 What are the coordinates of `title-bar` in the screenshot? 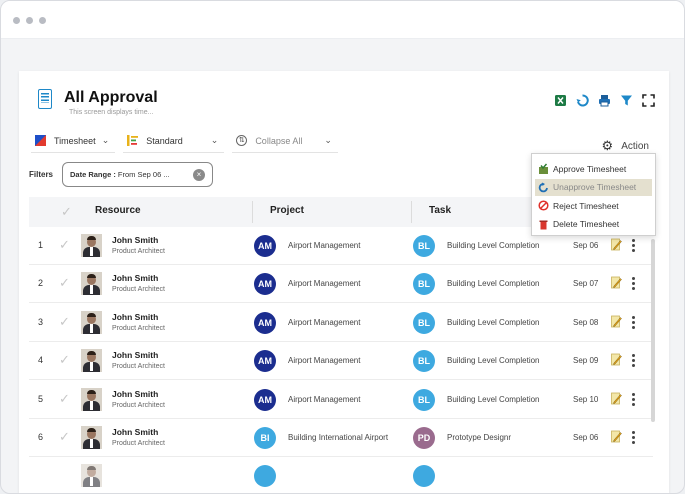 It's located at (342, 20).